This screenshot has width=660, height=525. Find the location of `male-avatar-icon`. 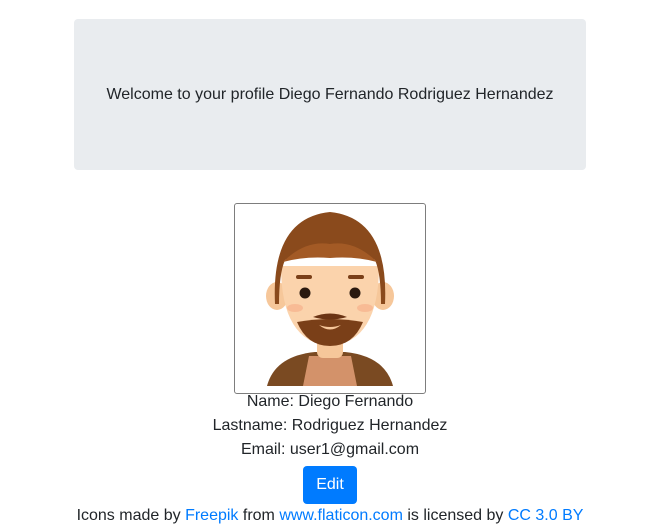

male-avatar-icon is located at coordinates (330, 299).